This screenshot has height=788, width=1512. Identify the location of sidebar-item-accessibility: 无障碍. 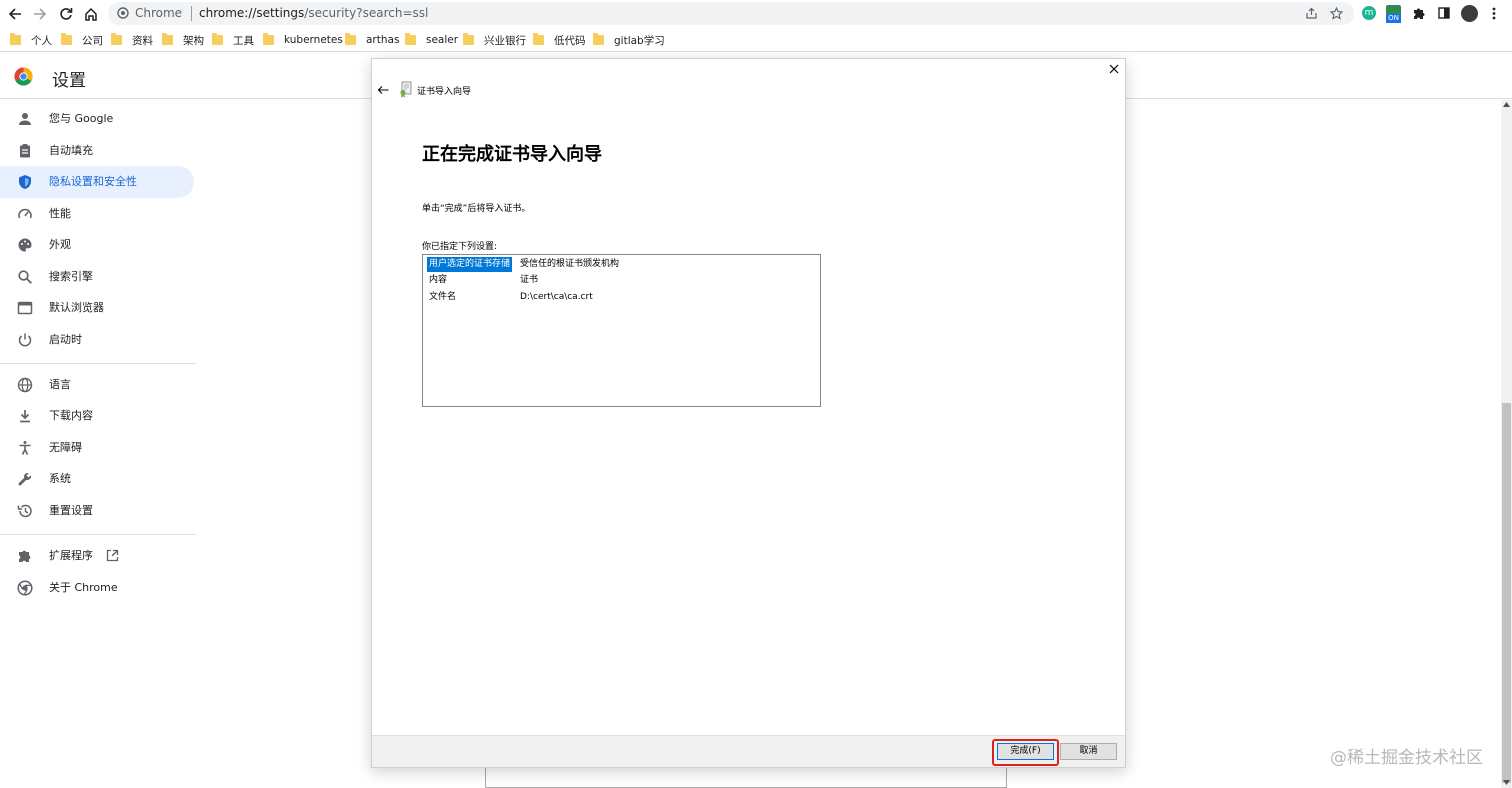
(97, 448).